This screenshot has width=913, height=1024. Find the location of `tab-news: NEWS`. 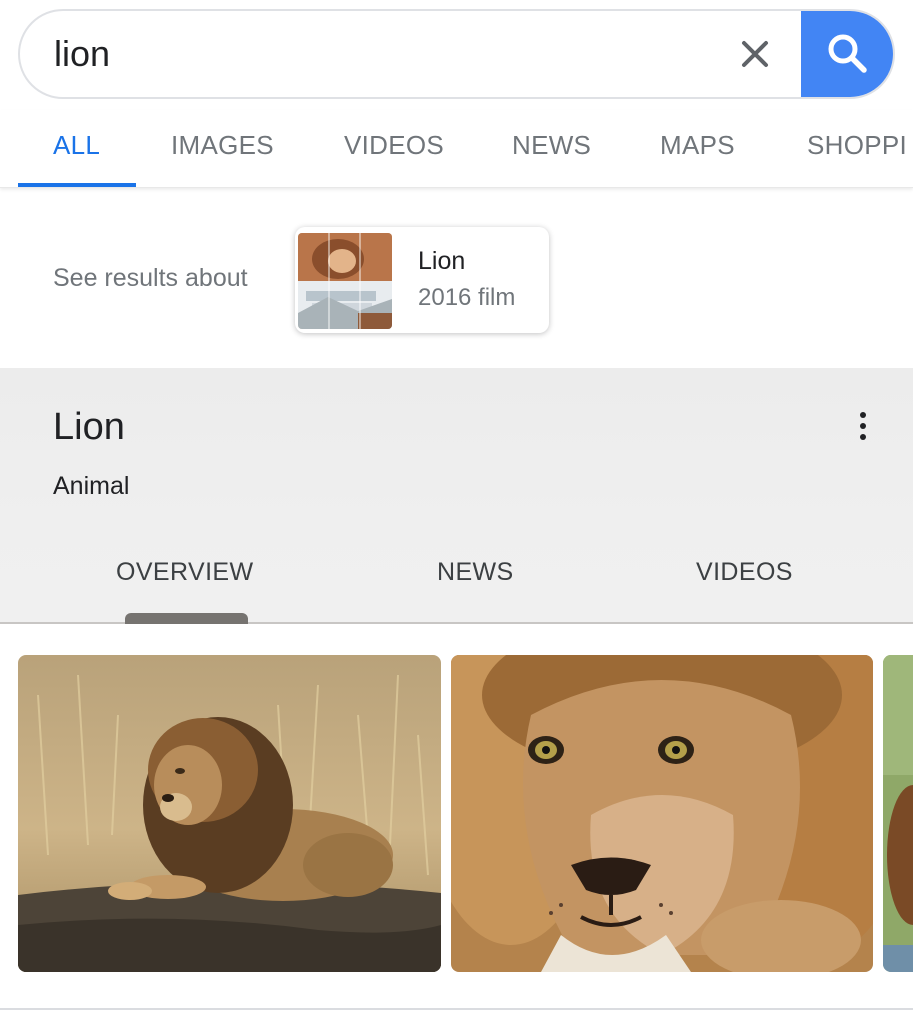

tab-news: NEWS is located at coordinates (551, 145).